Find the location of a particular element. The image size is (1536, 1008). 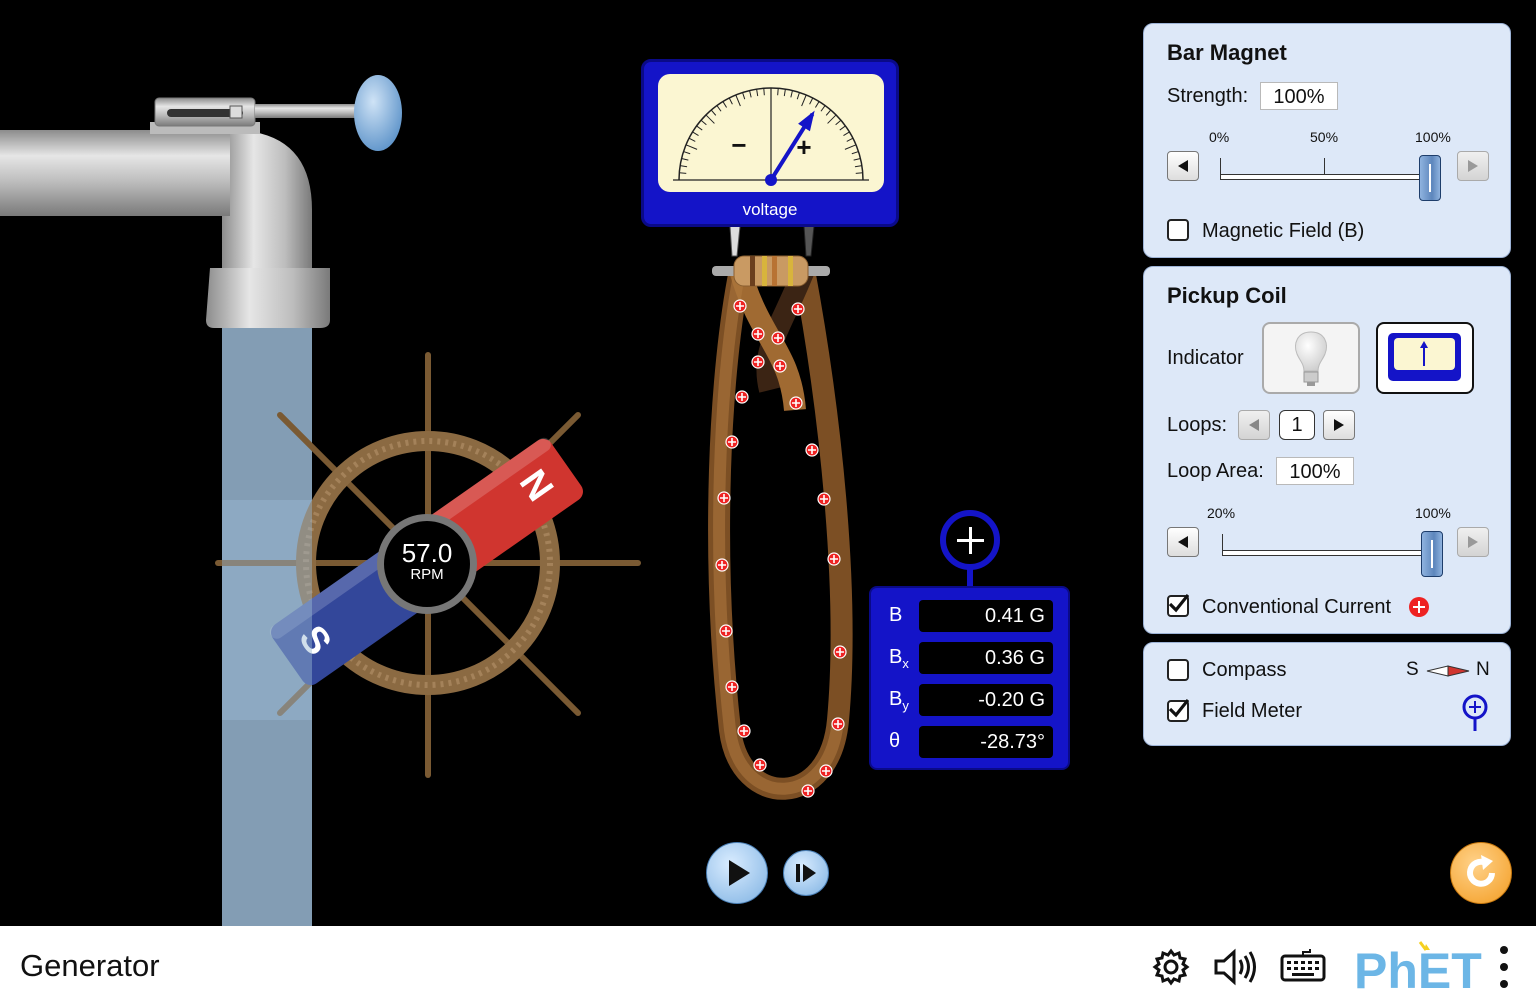

loops-increase-button is located at coordinates (1339, 425).